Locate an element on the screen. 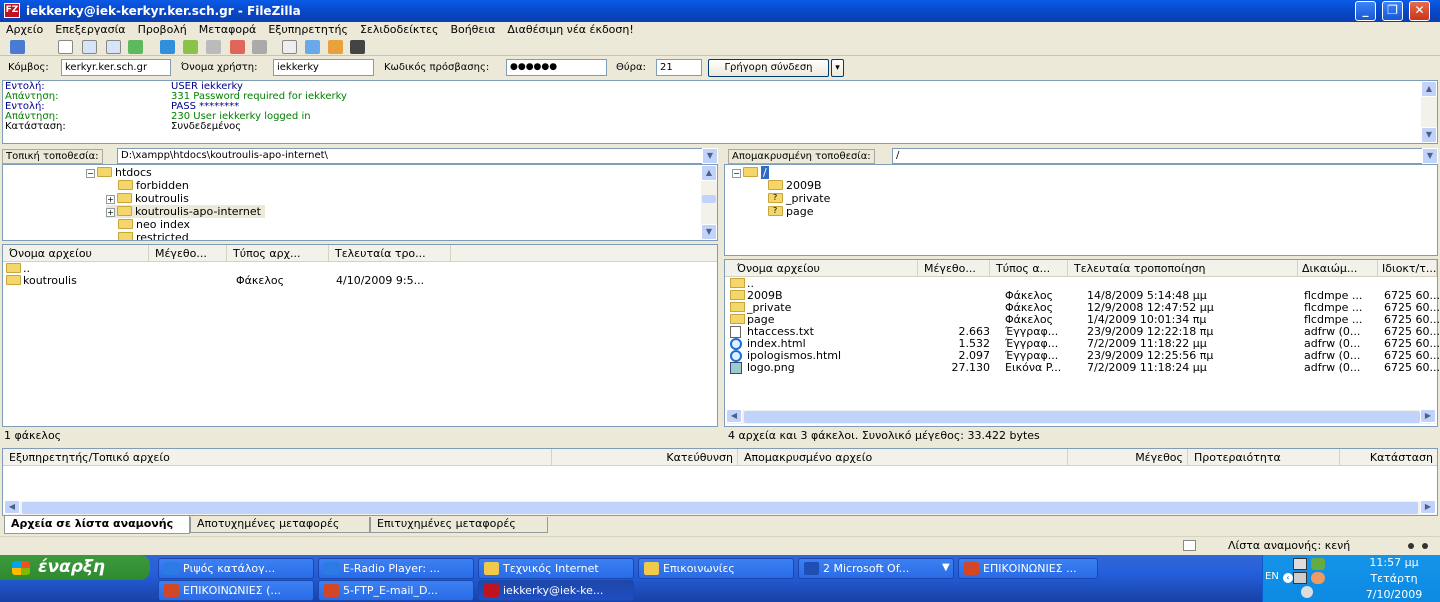 The image size is (1440, 602). expand-icon: + is located at coordinates (110, 212).